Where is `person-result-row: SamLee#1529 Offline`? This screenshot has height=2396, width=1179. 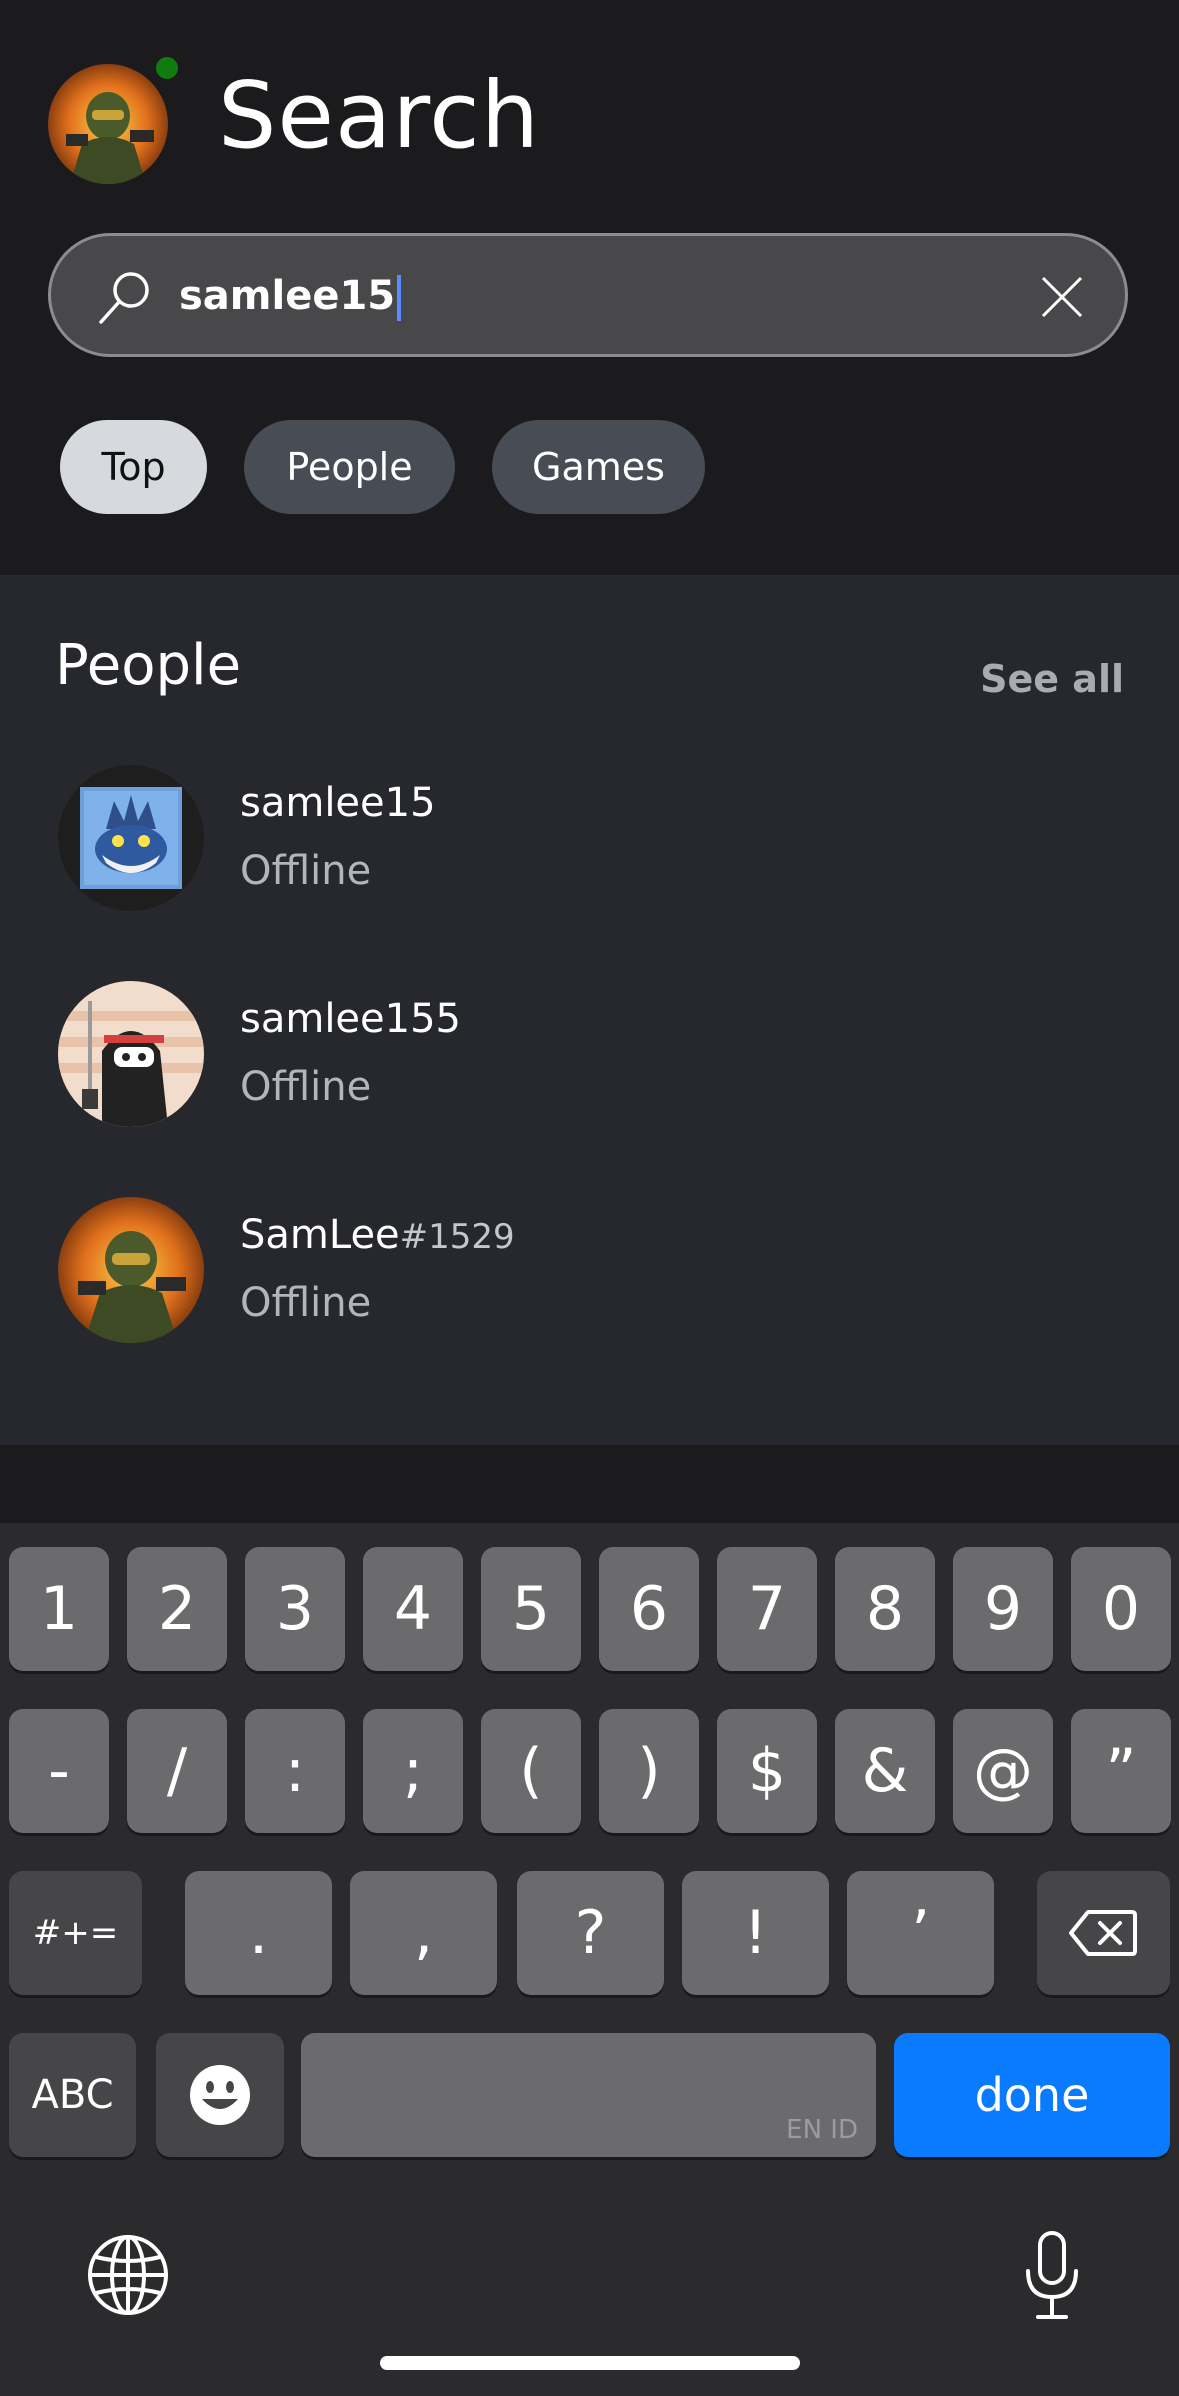
person-result-row: SamLee#1529 Offline is located at coordinates (589, 1257).